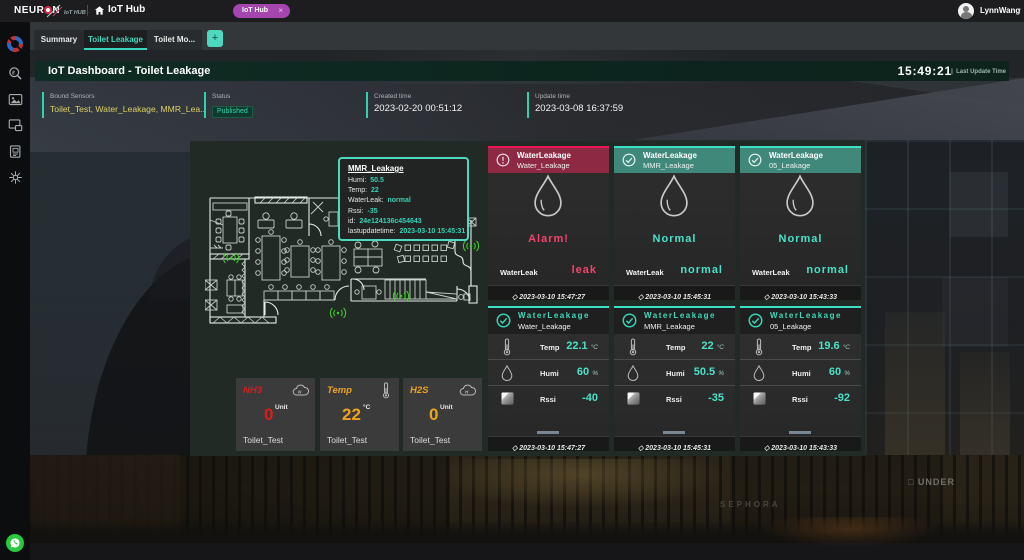 This screenshot has height=560, width=1024. What do you see at coordinates (13, 73) in the screenshot?
I see `svg-text: ℓ` at bounding box center [13, 73].